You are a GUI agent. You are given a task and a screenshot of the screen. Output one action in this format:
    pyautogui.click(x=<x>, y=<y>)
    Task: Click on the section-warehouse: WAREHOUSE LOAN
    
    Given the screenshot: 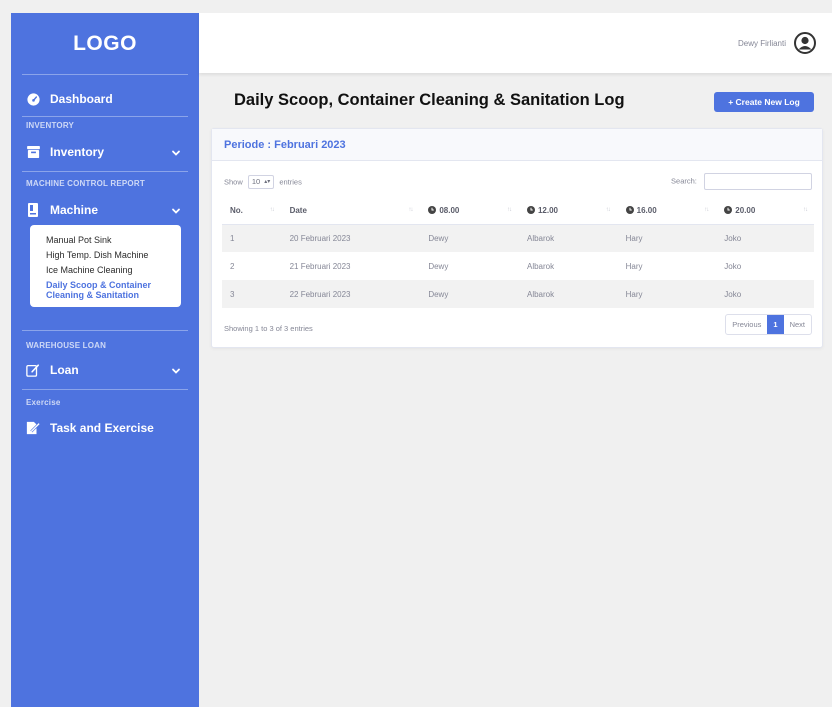 What is the action you would take?
    pyautogui.click(x=66, y=345)
    